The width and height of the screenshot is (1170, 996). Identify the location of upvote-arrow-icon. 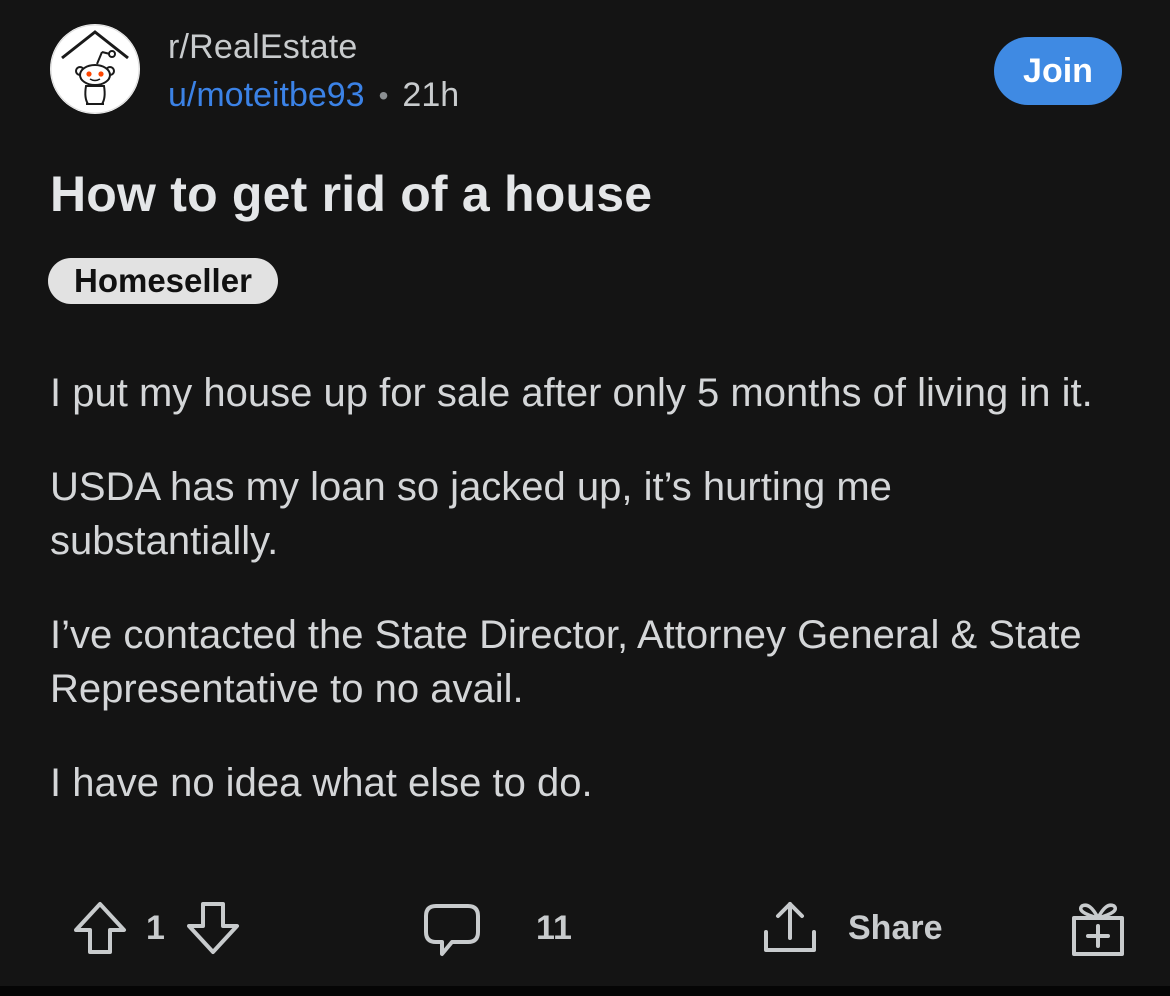
(100, 928).